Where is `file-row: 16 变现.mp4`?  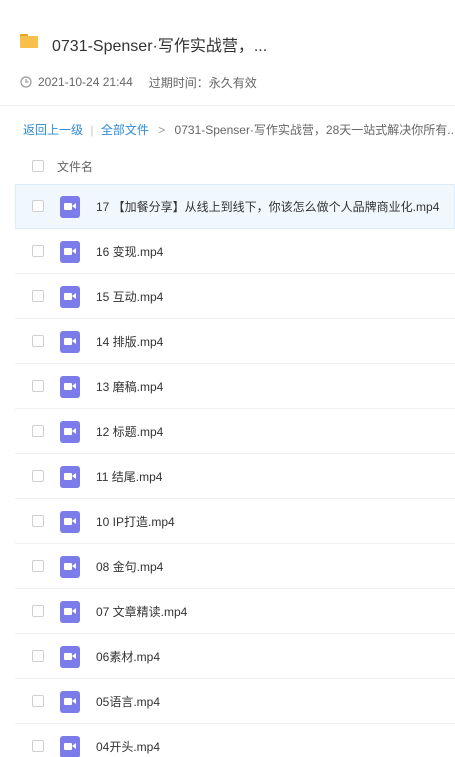
file-row: 16 变现.mp4 is located at coordinates (235, 251).